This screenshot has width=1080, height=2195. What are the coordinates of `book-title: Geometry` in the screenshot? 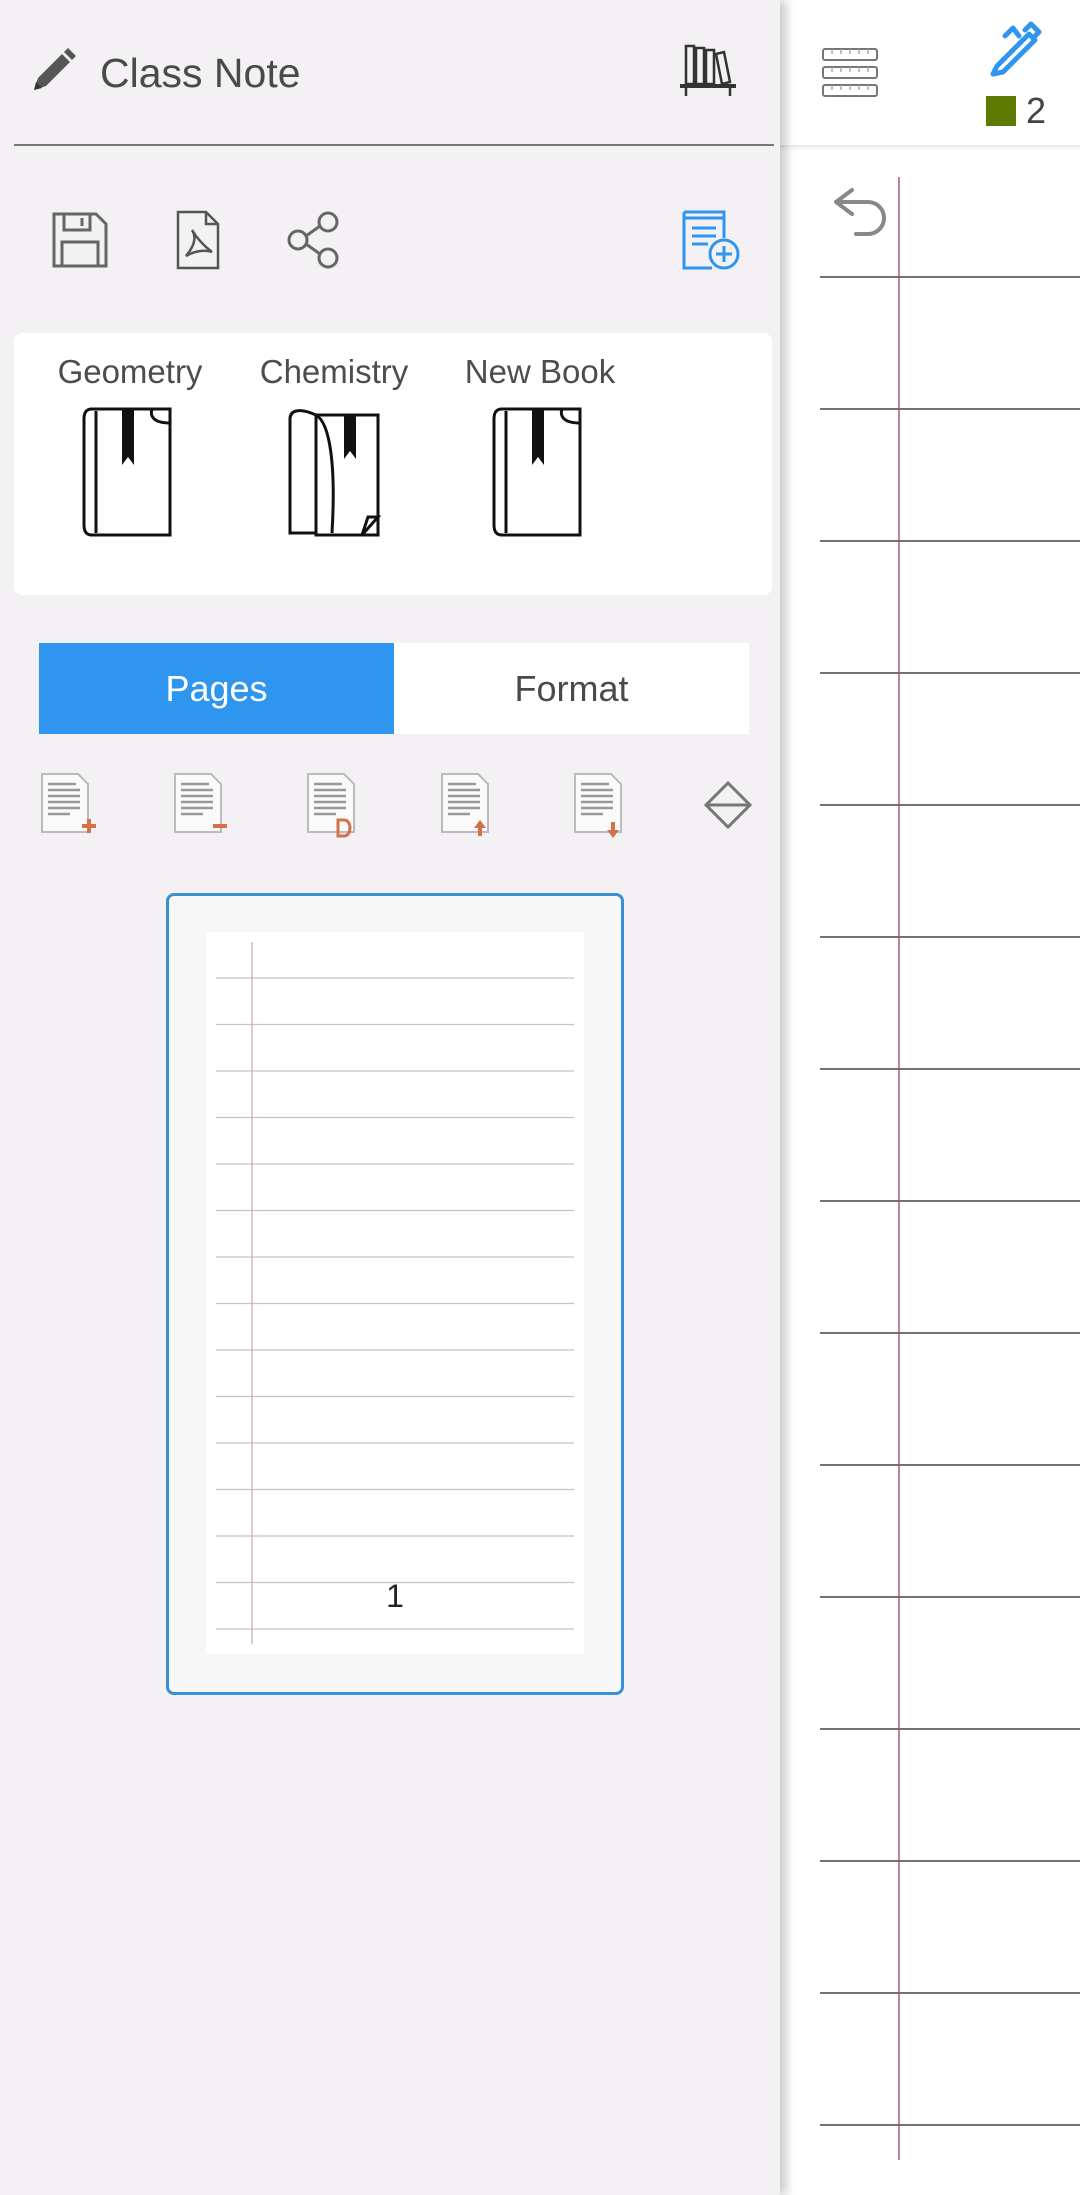 It's located at (130, 371).